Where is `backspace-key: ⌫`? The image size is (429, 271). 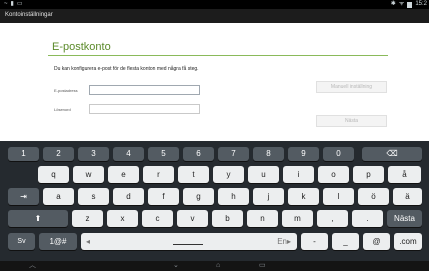
backspace-key: ⌫ is located at coordinates (392, 154).